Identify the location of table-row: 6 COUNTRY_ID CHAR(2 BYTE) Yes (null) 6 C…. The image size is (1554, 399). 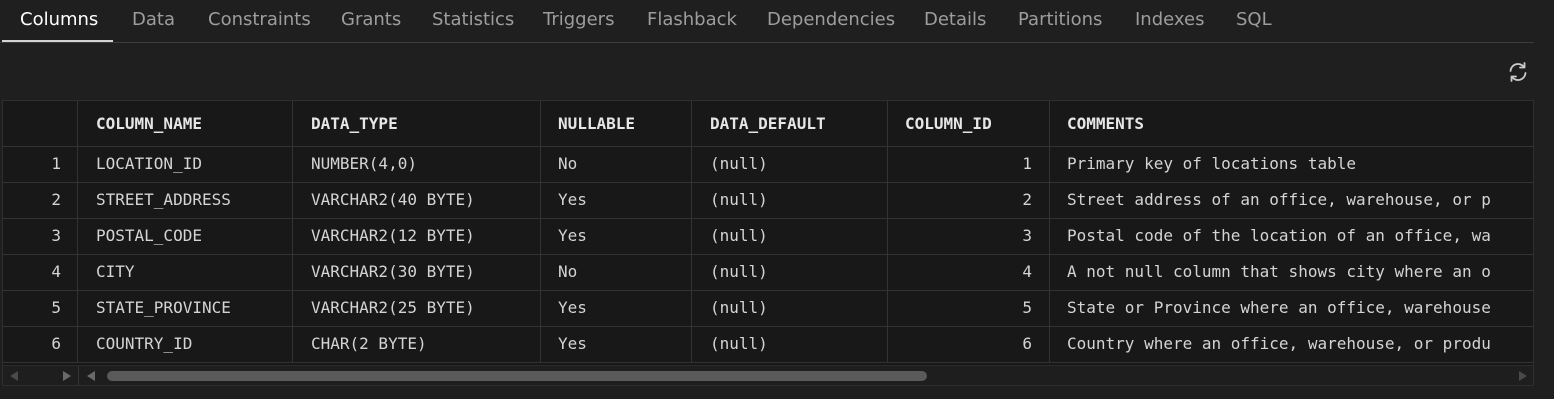
(768, 345).